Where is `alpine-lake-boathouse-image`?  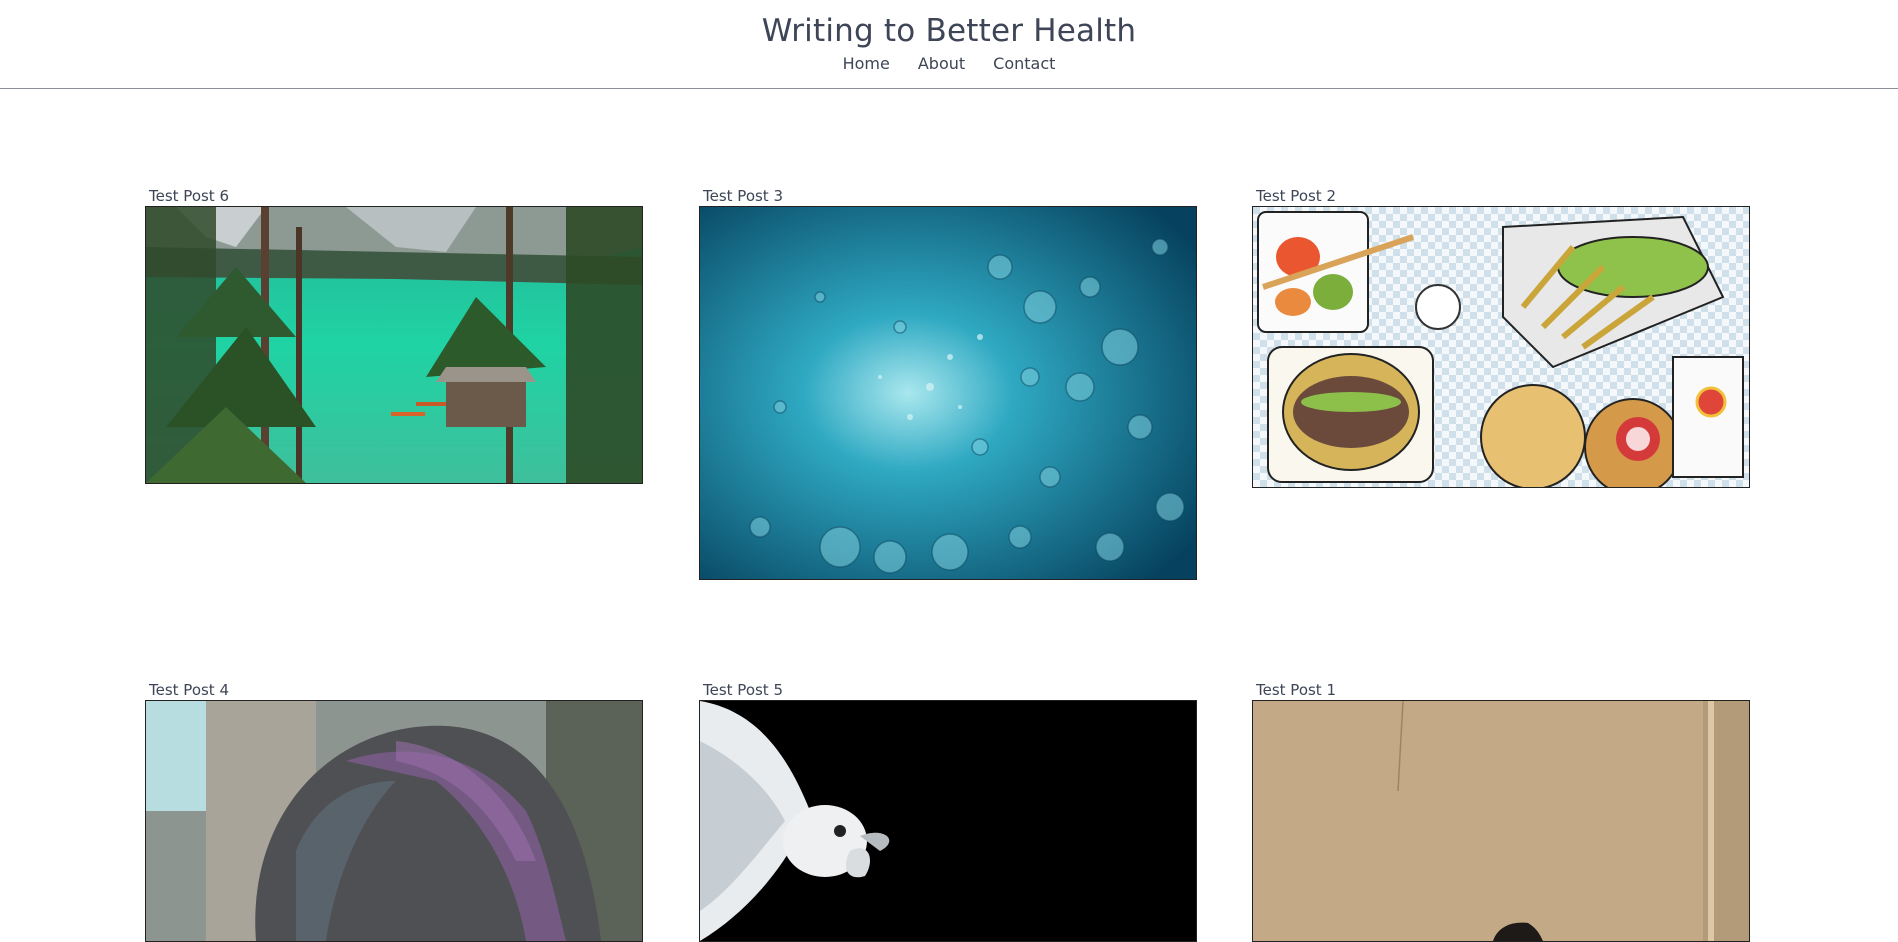
alpine-lake-boathouse-image is located at coordinates (394, 345).